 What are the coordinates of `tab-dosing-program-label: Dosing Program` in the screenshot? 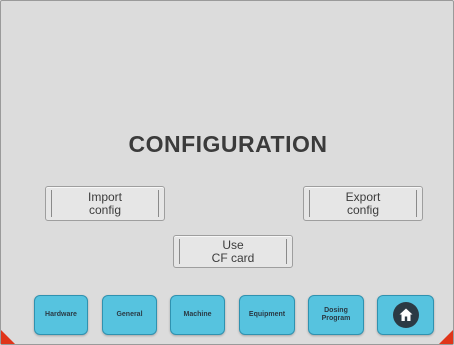 It's located at (336, 314).